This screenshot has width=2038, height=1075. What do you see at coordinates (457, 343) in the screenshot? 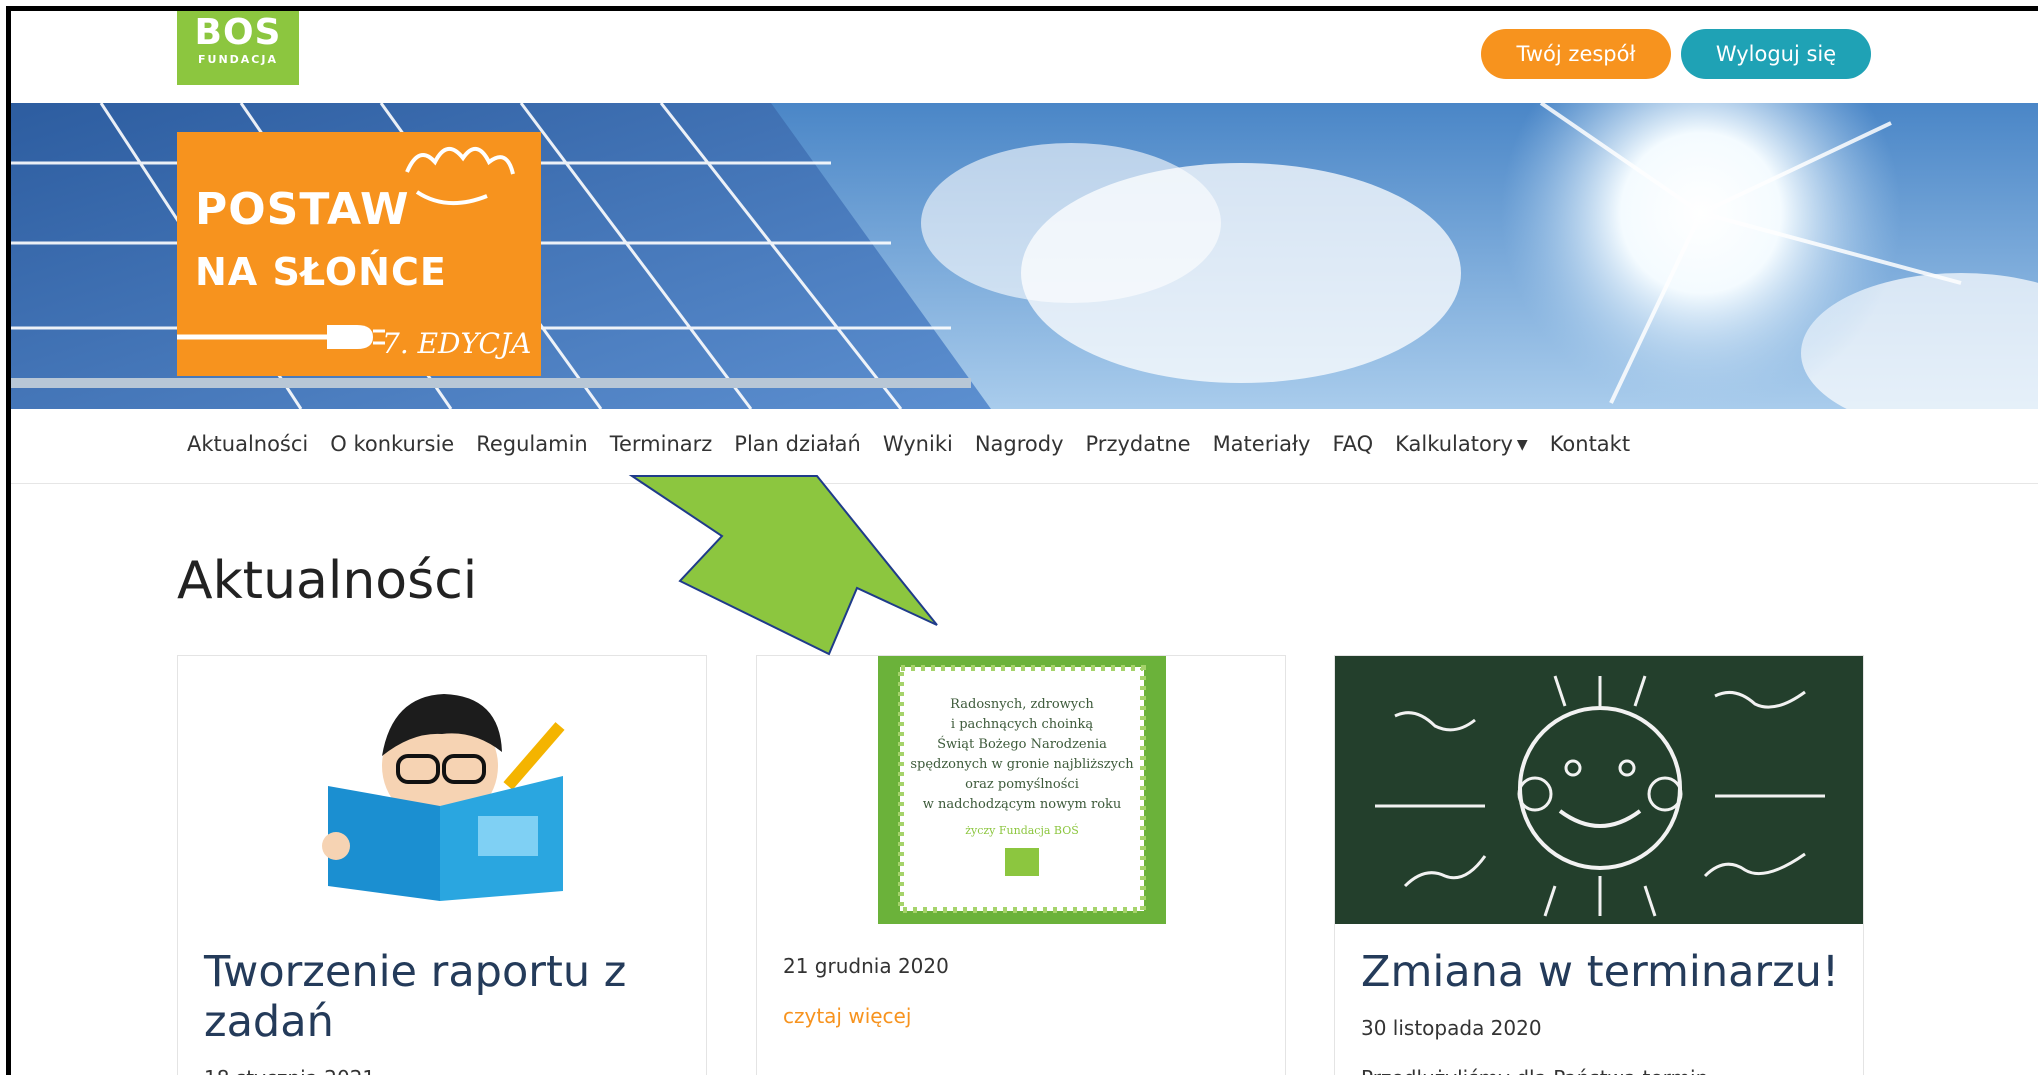
I see `campaign-edition: 7. EDYCJA` at bounding box center [457, 343].